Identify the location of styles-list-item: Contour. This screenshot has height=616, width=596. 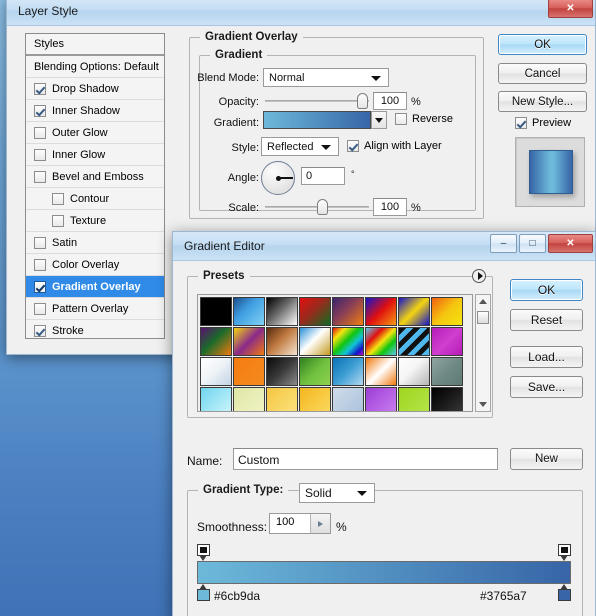
(95, 199).